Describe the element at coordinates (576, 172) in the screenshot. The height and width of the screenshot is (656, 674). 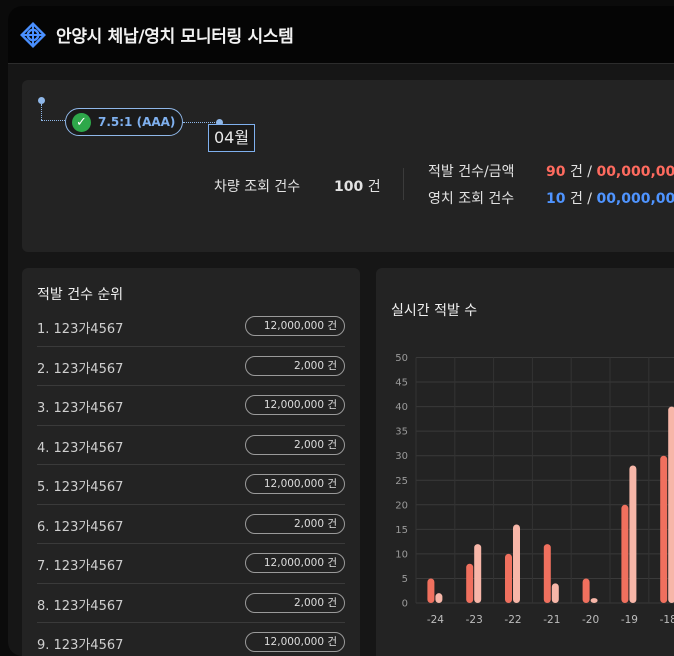
I see `violation-unit: 건` at that location.